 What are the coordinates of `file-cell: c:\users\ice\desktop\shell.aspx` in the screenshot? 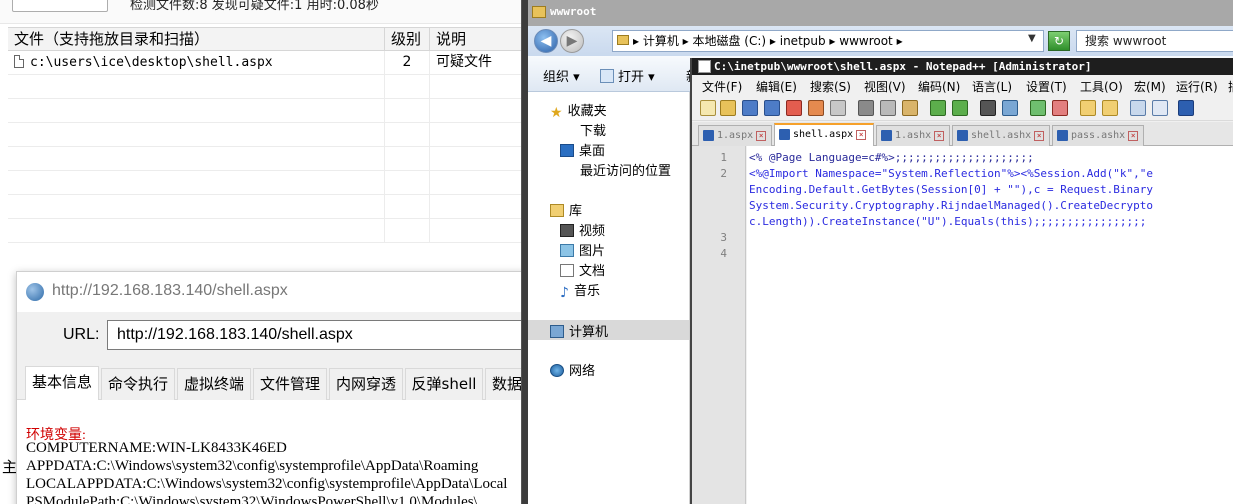 It's located at (196, 62).